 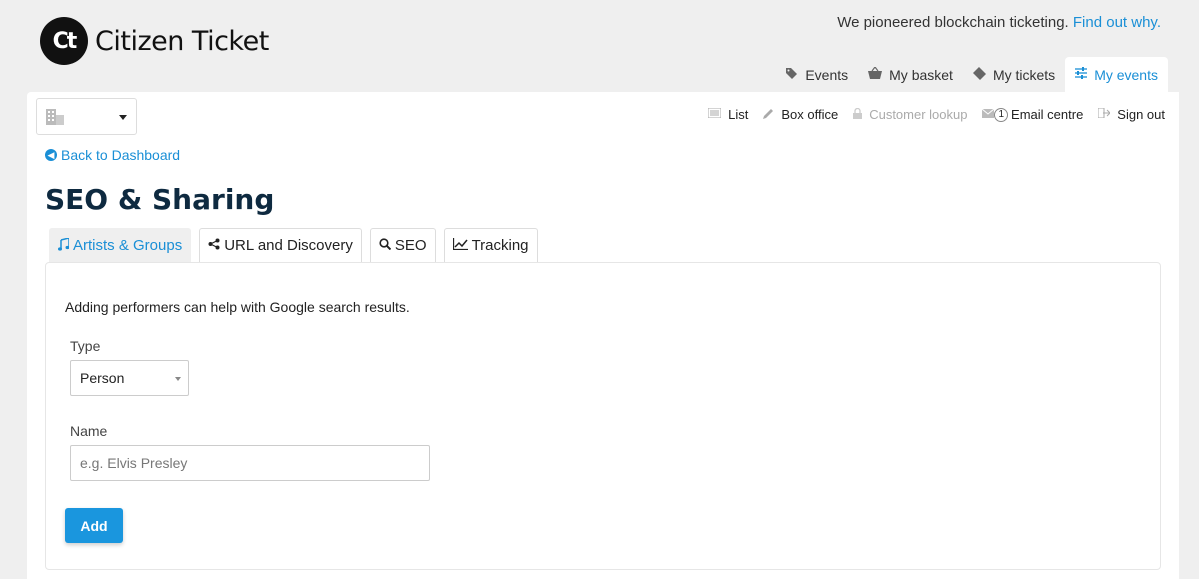 I want to click on sub-nav-customer-lookup: Customer lookup, so click(x=910, y=114).